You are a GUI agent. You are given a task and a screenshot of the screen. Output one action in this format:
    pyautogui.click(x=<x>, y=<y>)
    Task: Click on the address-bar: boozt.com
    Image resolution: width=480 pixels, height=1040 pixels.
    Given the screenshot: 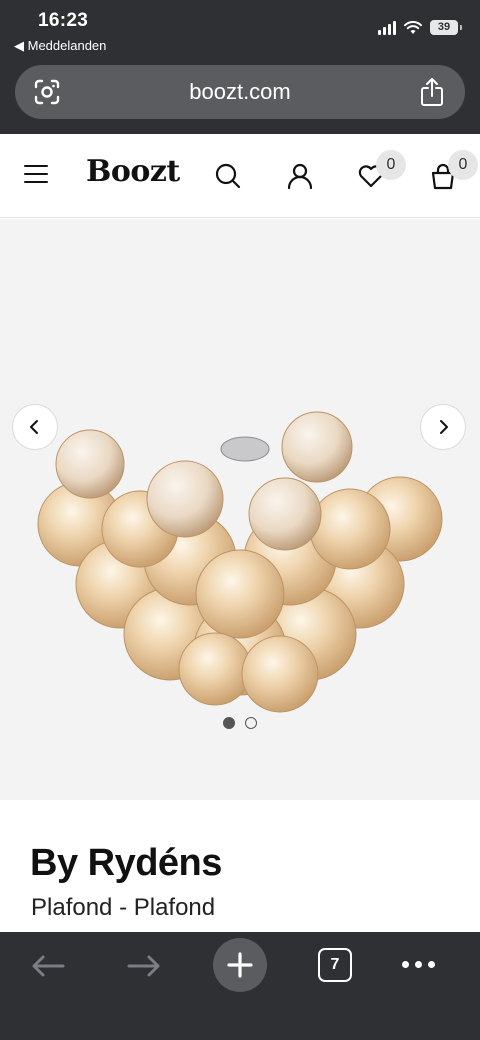 What is the action you would take?
    pyautogui.click(x=240, y=92)
    